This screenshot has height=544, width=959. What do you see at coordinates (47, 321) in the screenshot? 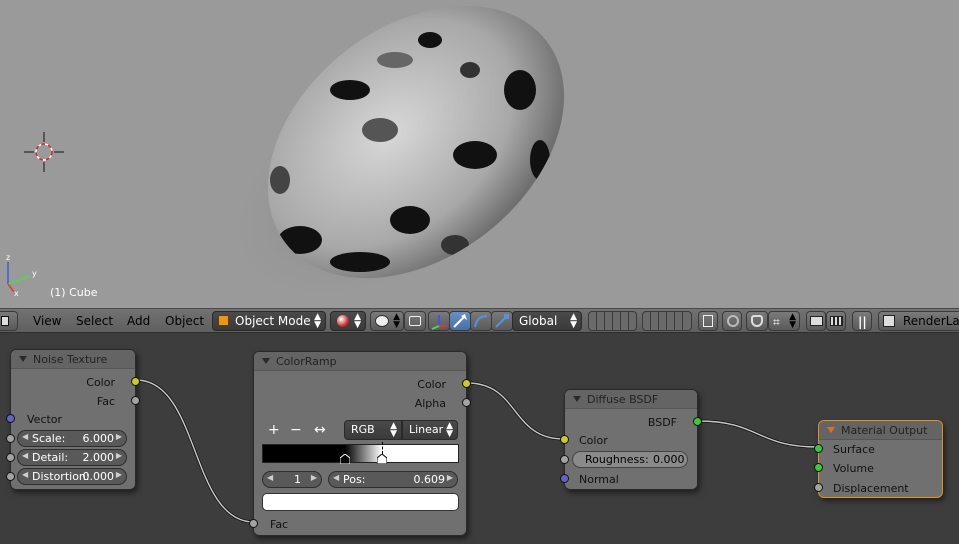
I see `menu-view: View` at bounding box center [47, 321].